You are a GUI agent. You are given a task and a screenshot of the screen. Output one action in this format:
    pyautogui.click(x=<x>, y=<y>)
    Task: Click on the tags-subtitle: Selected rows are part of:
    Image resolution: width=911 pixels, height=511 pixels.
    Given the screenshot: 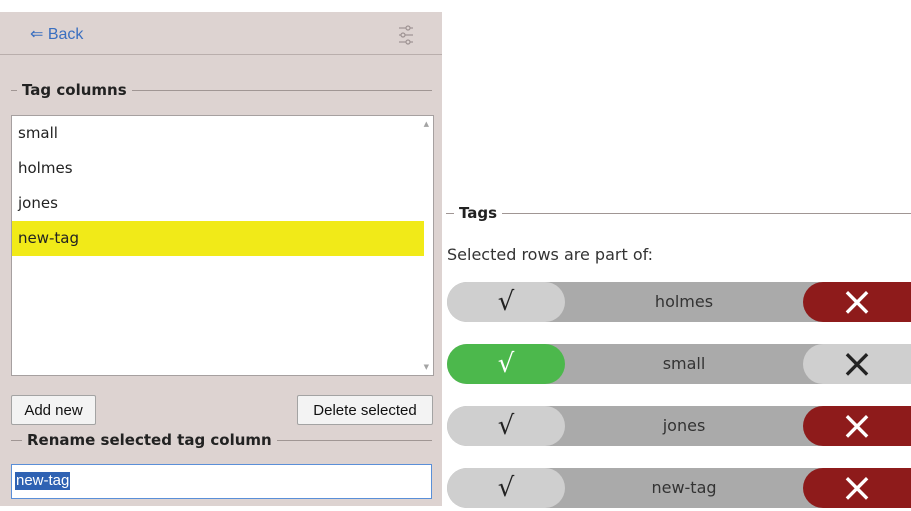 What is the action you would take?
    pyautogui.click(x=550, y=254)
    